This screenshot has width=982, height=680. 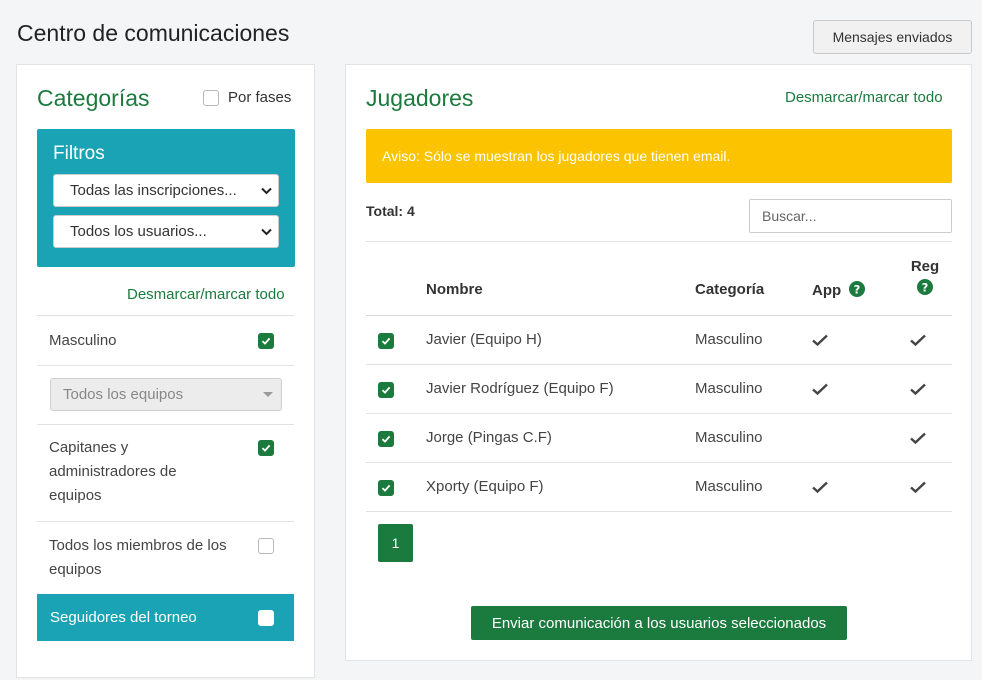 What do you see at coordinates (79, 153) in the screenshot?
I see `filters-title: Filtros` at bounding box center [79, 153].